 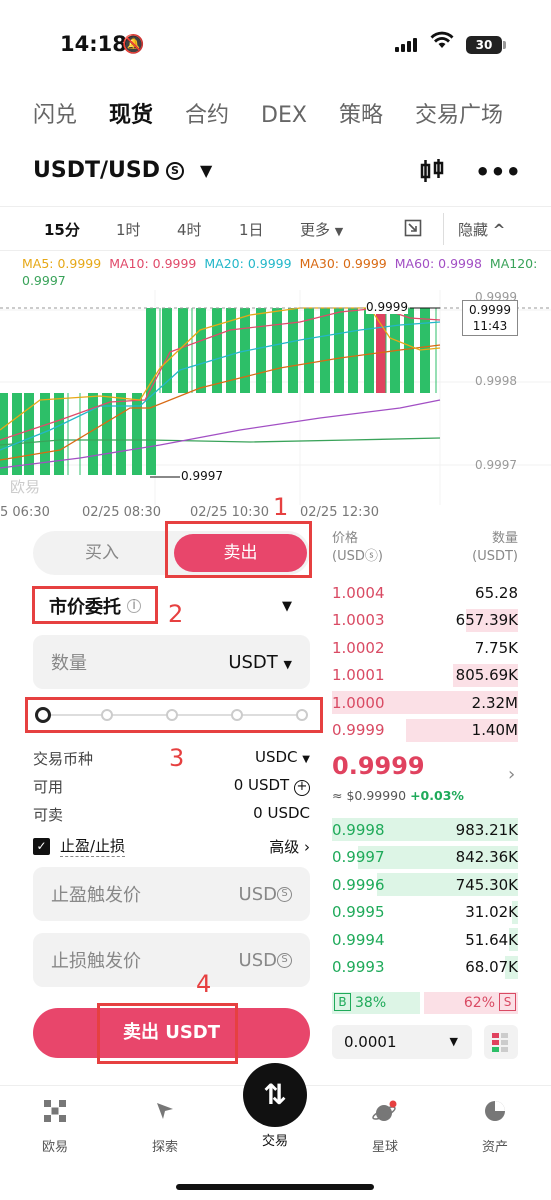 I want to click on nav-planet: 星球, so click(x=385, y=1127).